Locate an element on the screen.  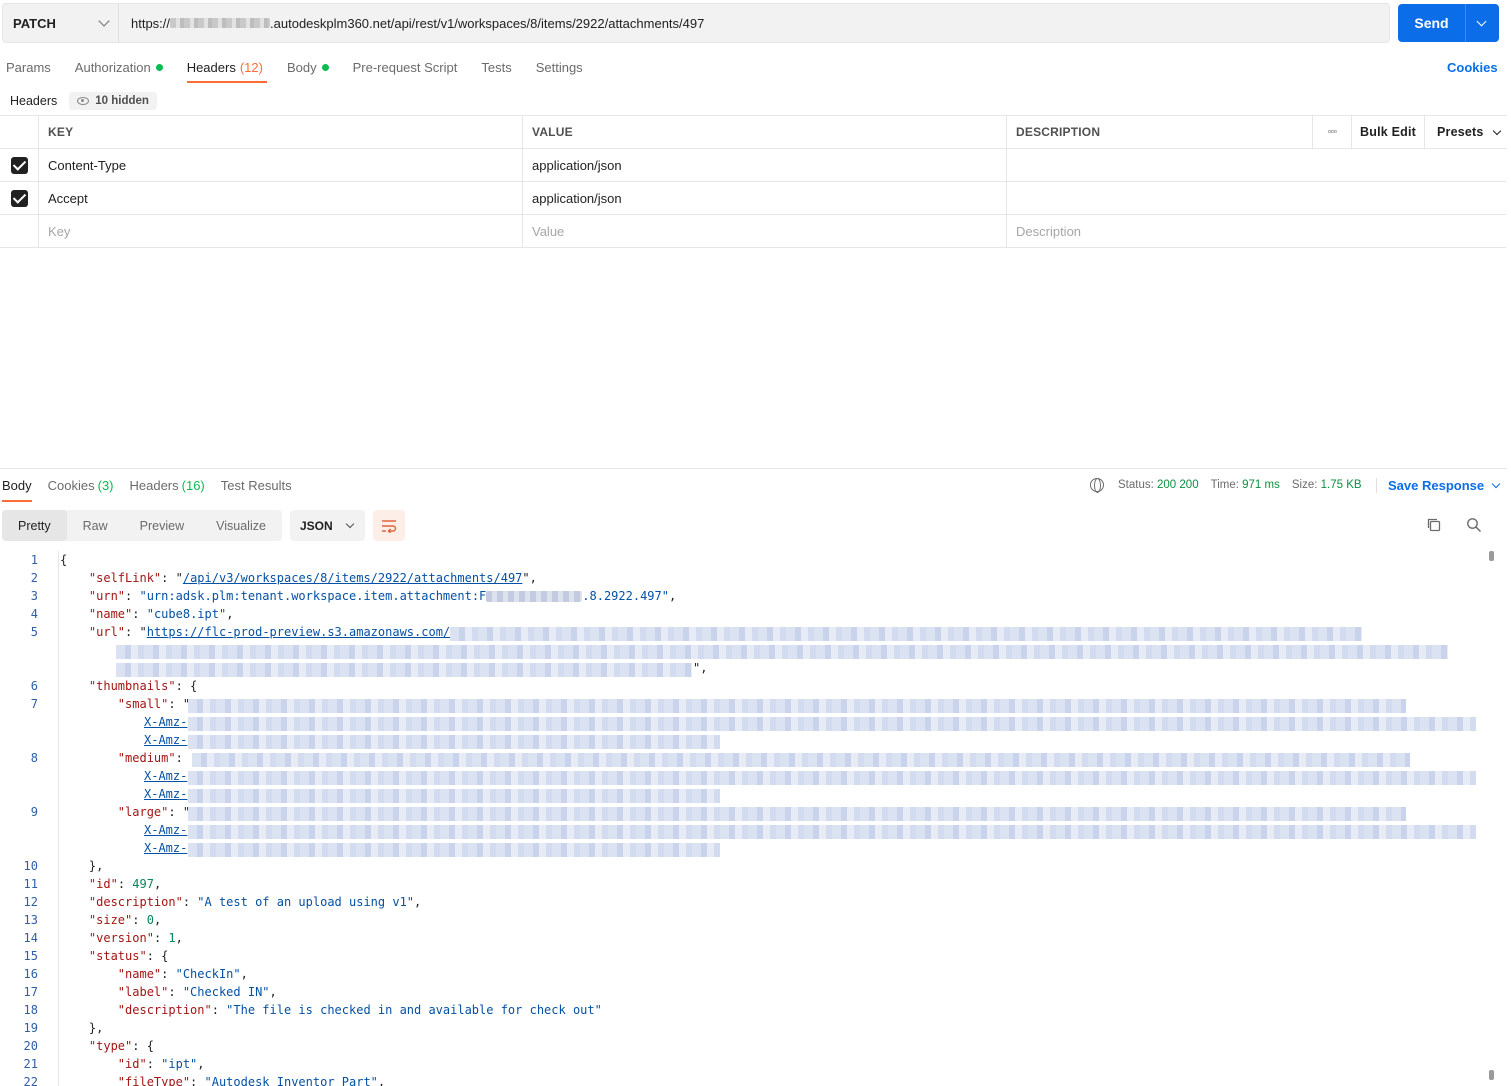
tab-response-body: Body is located at coordinates (17, 490).